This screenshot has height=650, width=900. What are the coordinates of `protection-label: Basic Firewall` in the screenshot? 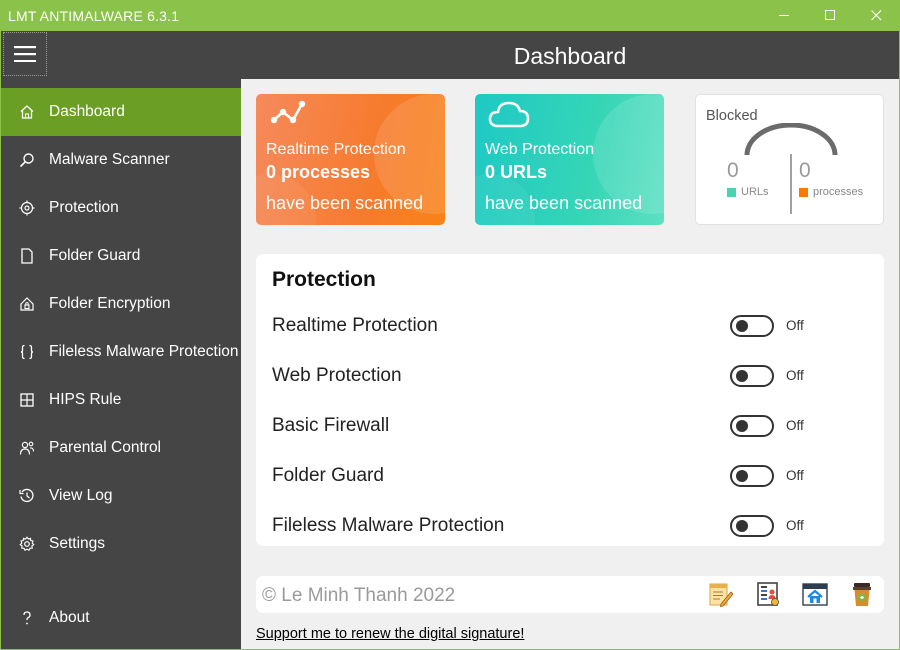 It's located at (331, 425).